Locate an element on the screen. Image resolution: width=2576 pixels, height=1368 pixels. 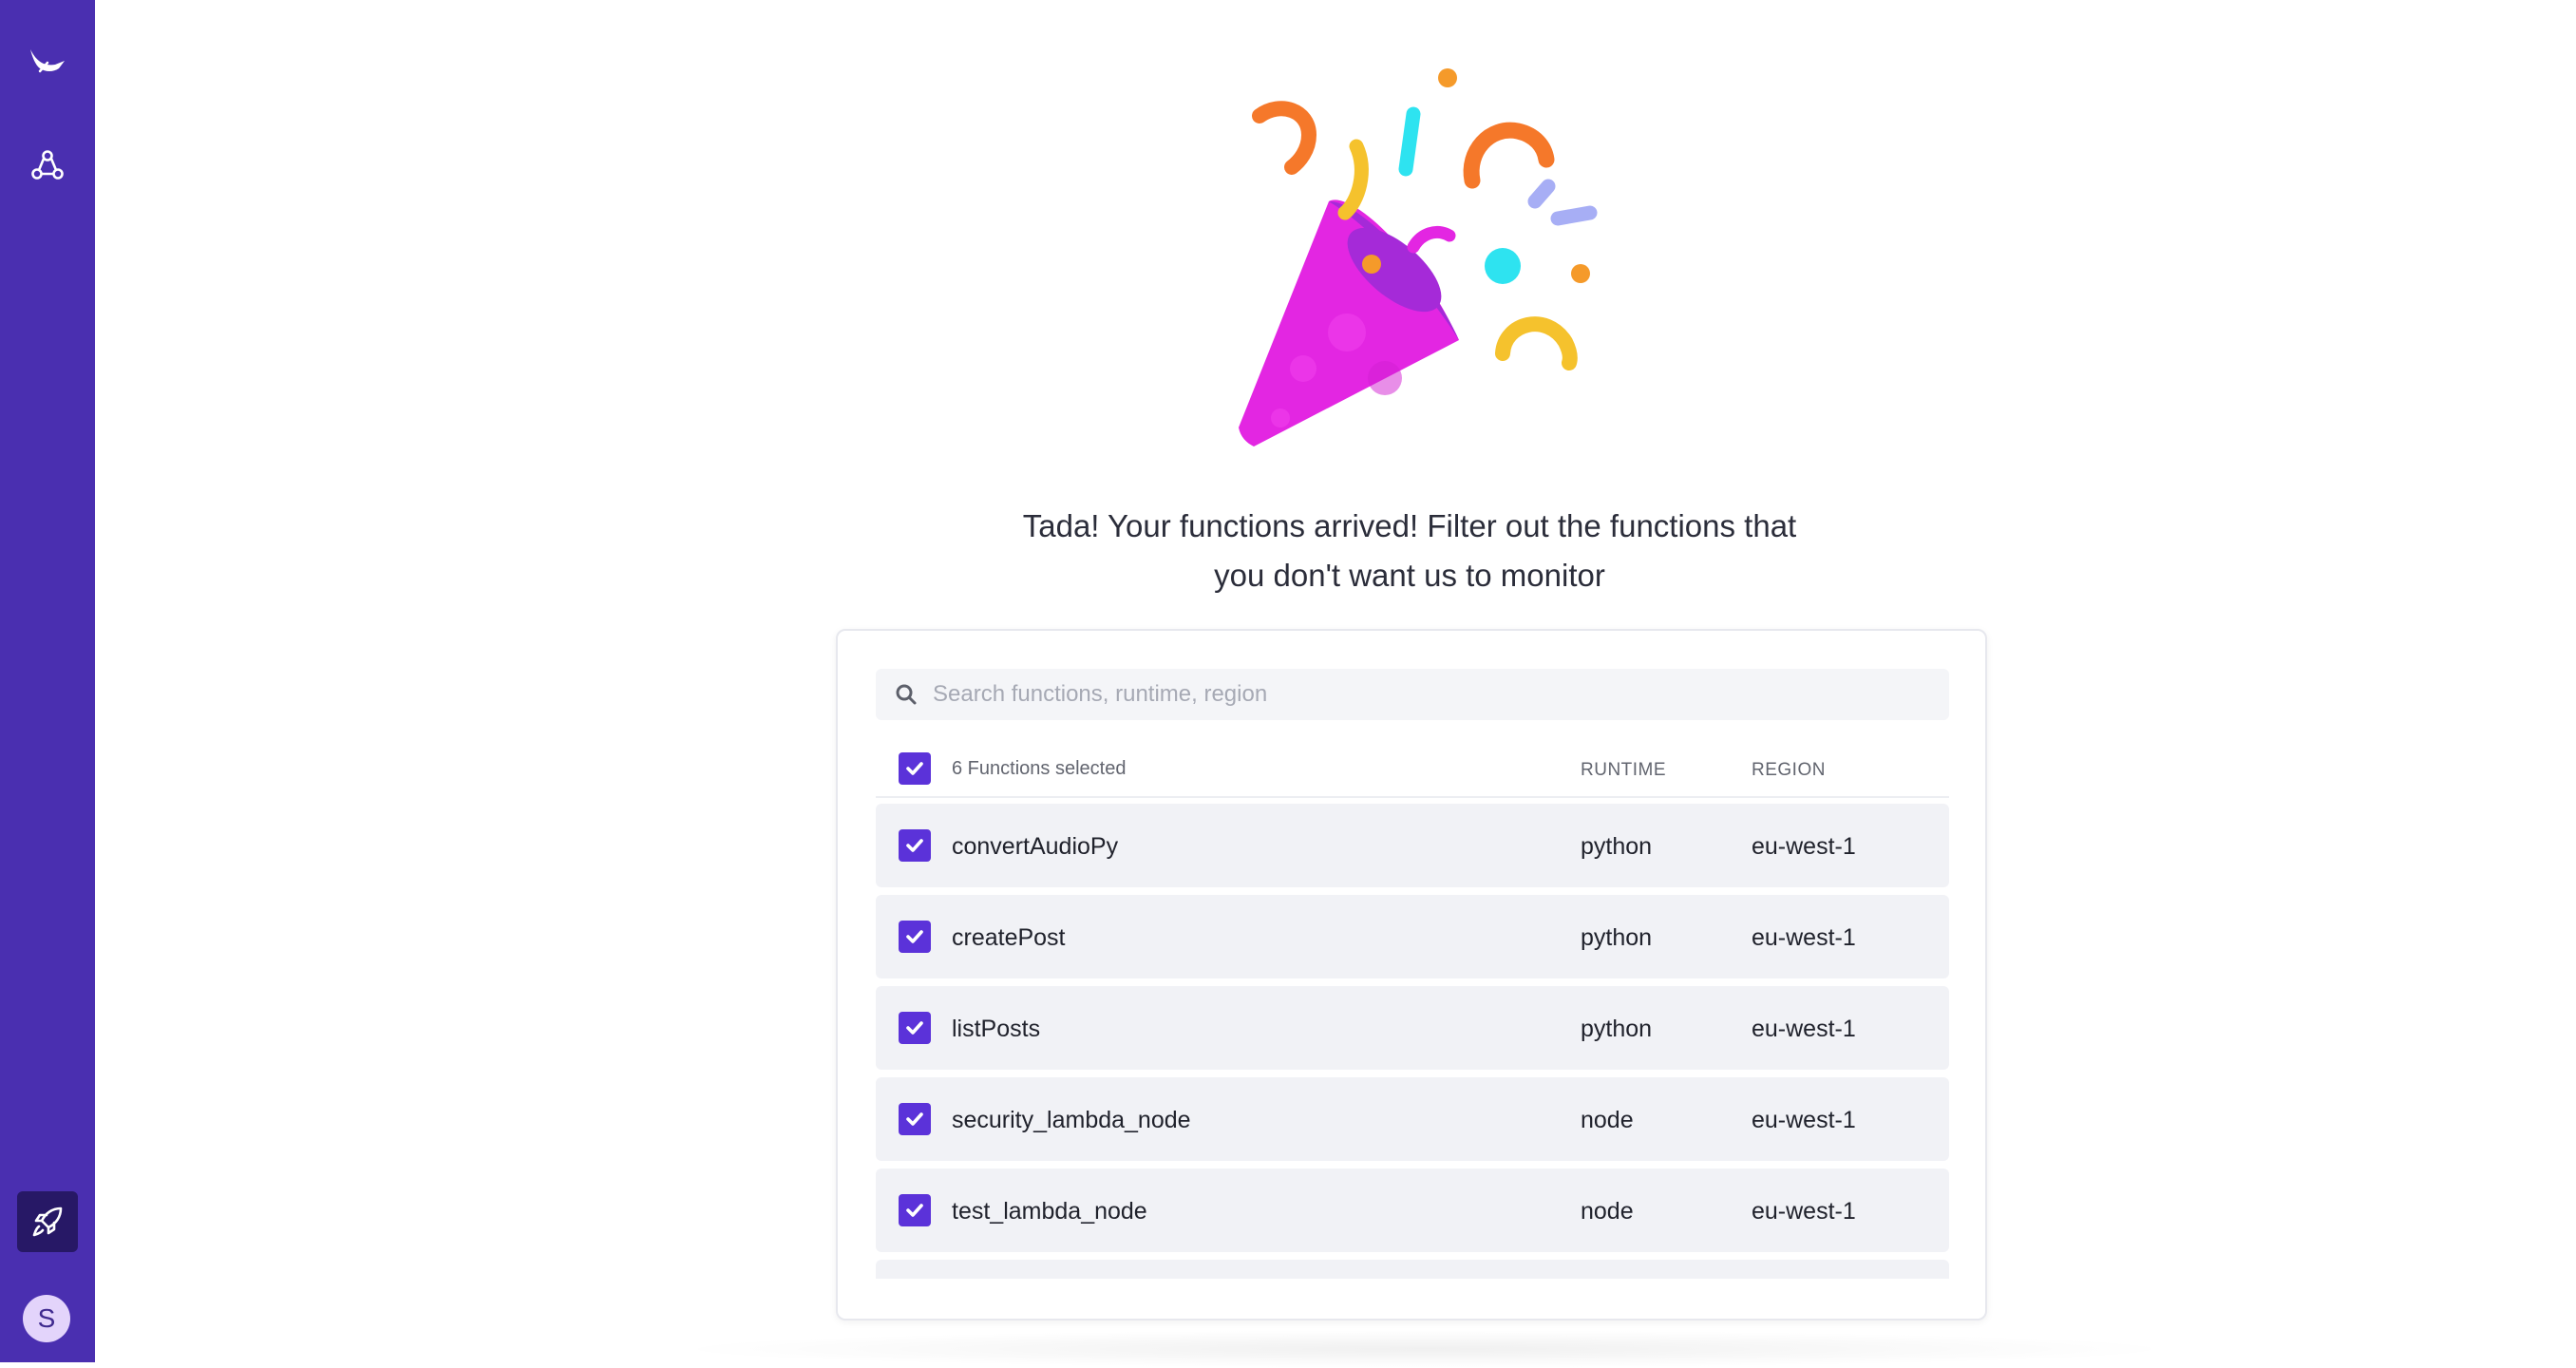
search-input is located at coordinates (1431, 694).